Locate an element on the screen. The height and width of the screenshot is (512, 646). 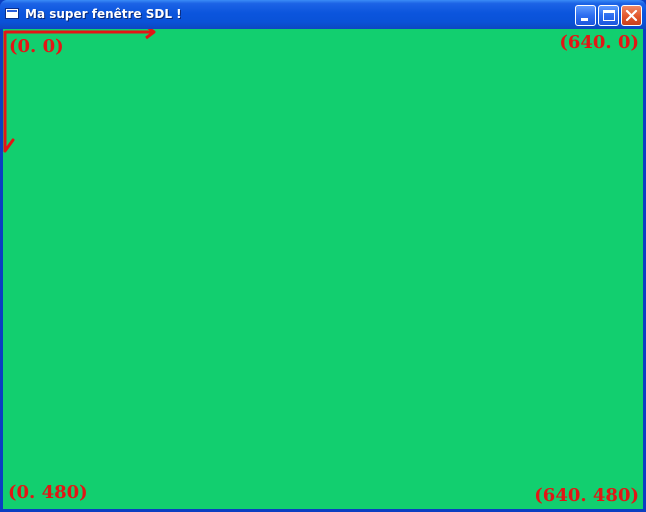
window-title: Ma super fenêtre SDL ! is located at coordinates (103, 14).